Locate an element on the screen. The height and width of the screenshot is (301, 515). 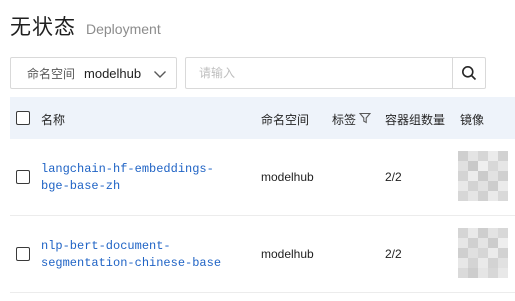
page-subtitle: Deployment is located at coordinates (123, 29).